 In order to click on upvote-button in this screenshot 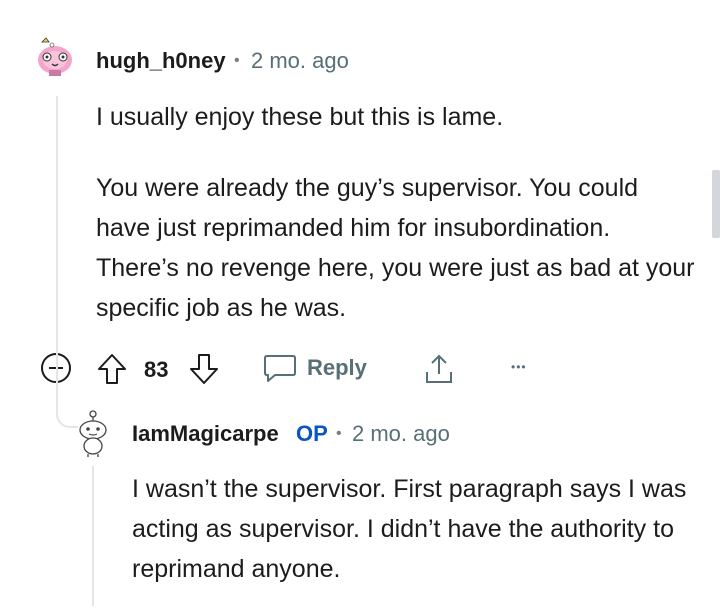, I will do `click(112, 371)`.